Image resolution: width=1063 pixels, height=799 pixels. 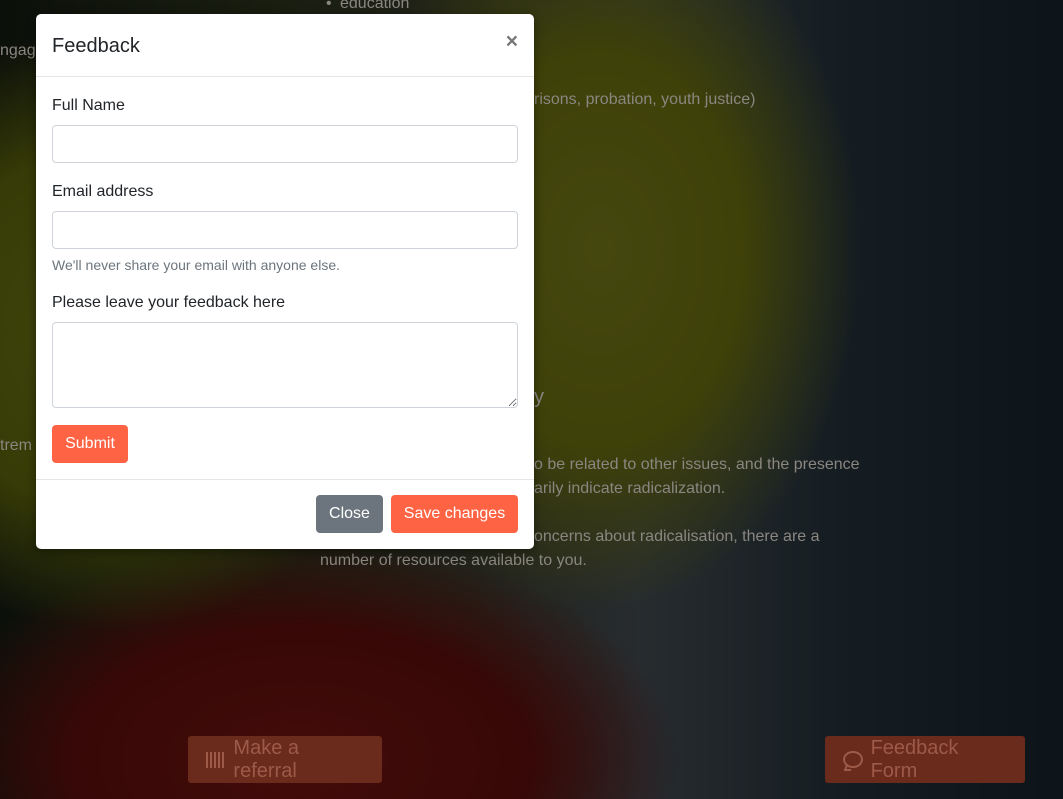 I want to click on close-button: Close, so click(x=349, y=514).